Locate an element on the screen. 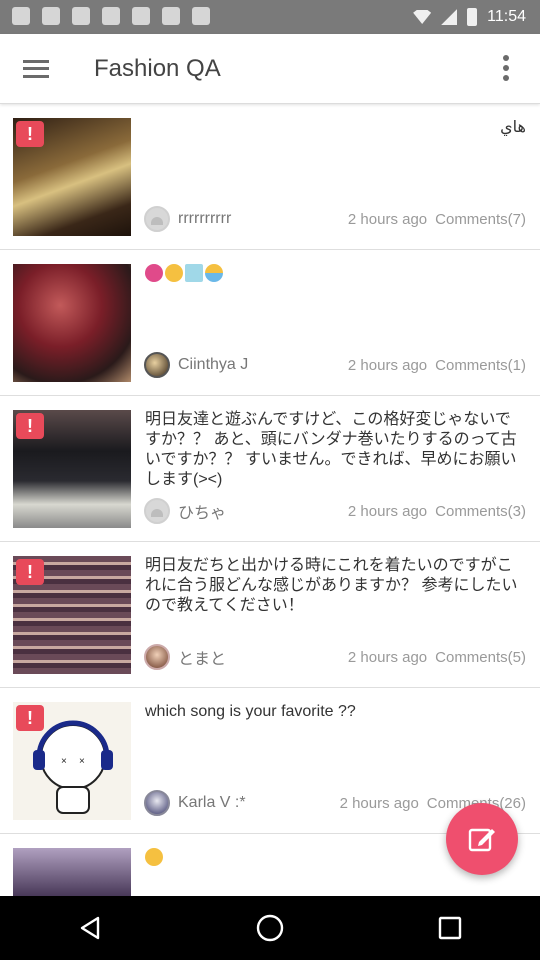 The width and height of the screenshot is (540, 960). battery-icon is located at coordinates (472, 17).